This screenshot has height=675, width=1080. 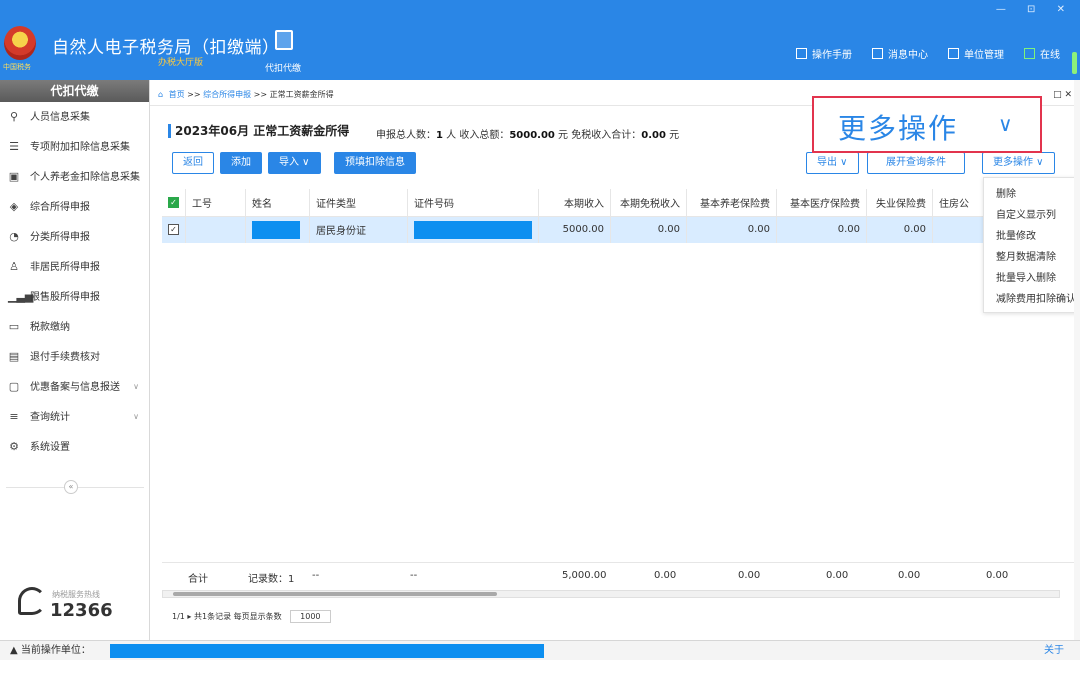 What do you see at coordinates (1018, 163) in the screenshot?
I see `more-actions-button: 更多操作 ∨` at bounding box center [1018, 163].